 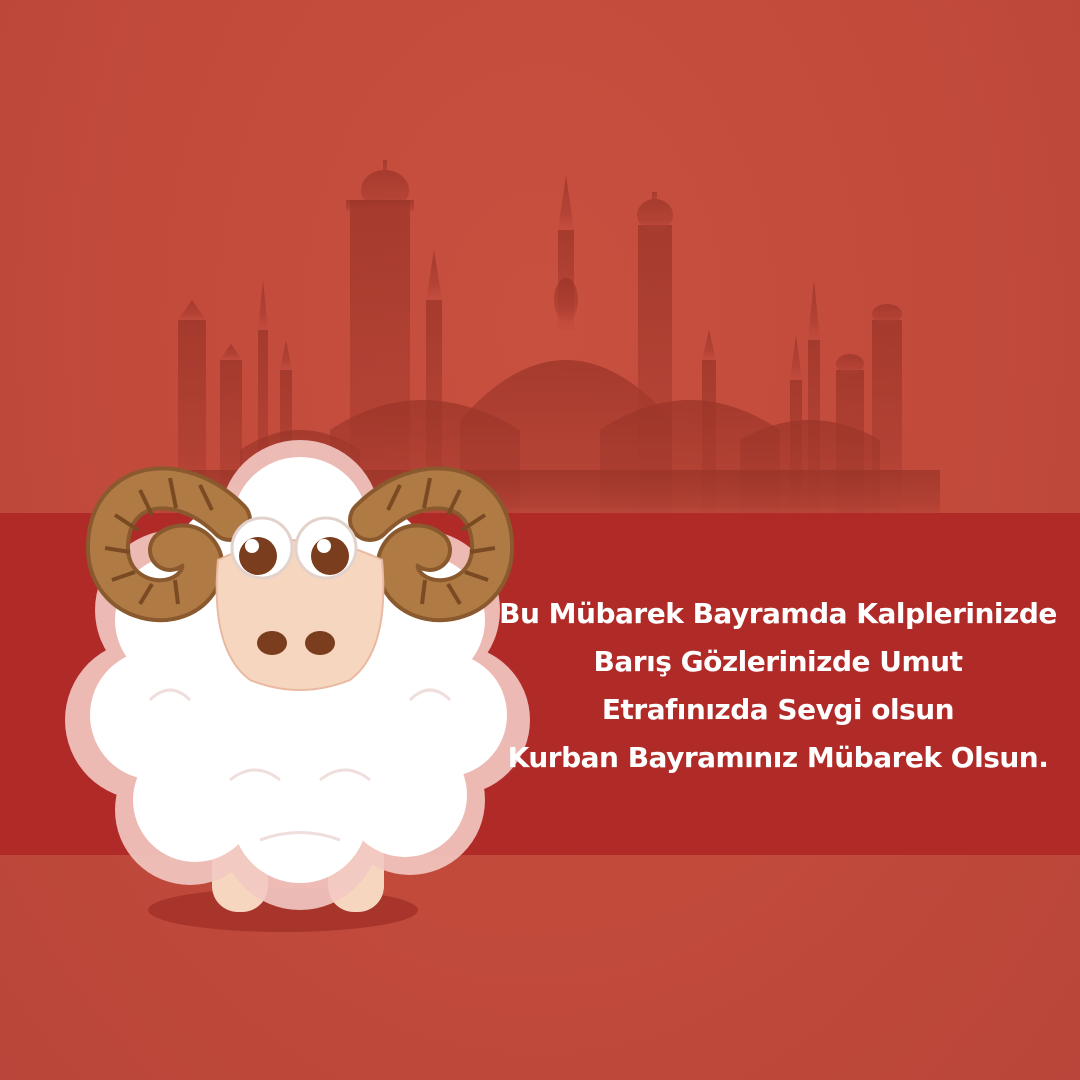 I want to click on greeting-line-4: Kurban Bayramınız Mübarek Olsun., so click(x=778, y=757).